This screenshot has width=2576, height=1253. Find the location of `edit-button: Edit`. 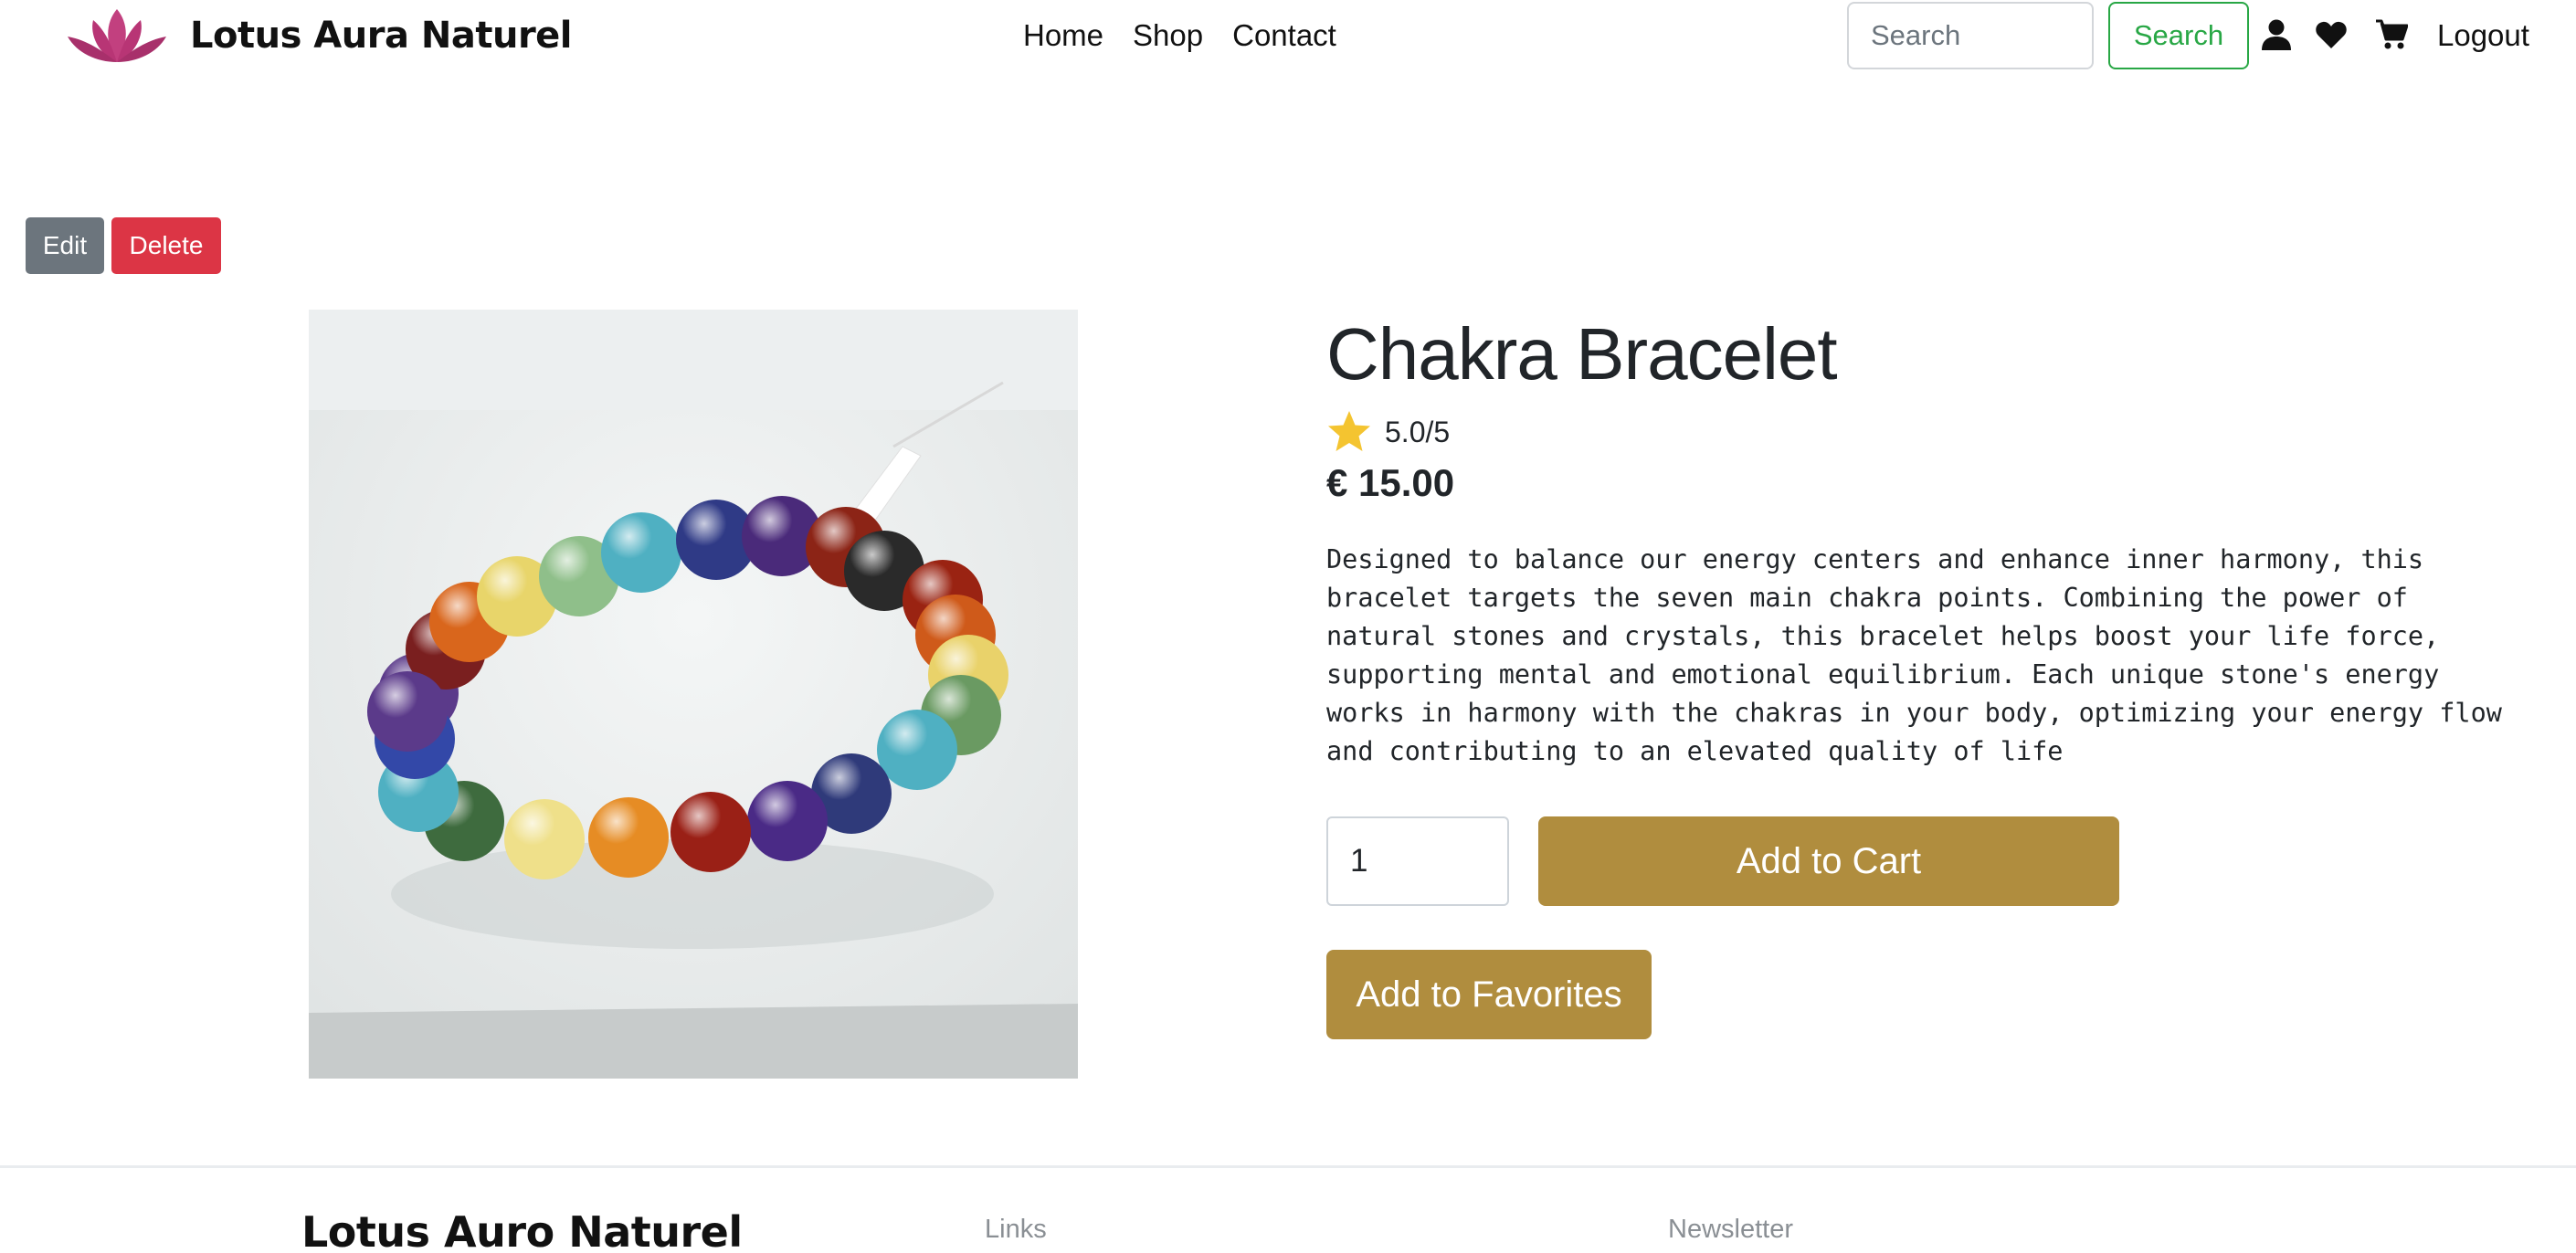

edit-button: Edit is located at coordinates (65, 245).